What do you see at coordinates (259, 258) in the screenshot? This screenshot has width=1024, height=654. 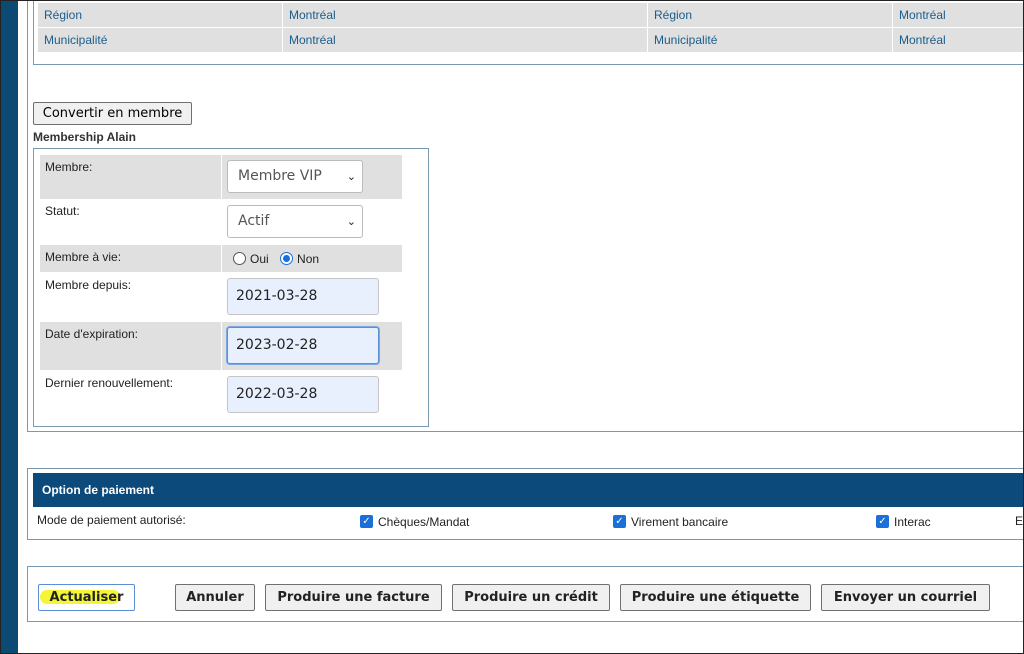 I see `oui-label: Oui` at bounding box center [259, 258].